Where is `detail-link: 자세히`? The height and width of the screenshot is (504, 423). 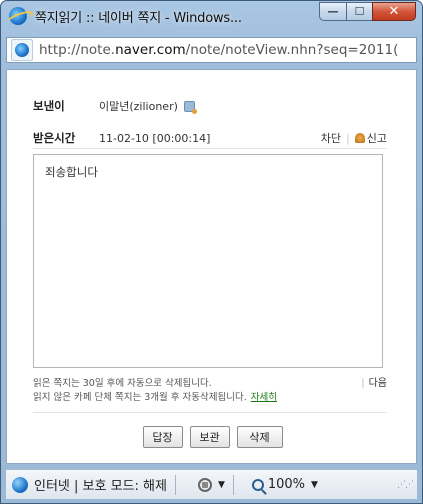
detail-link: 자세히 is located at coordinates (264, 397).